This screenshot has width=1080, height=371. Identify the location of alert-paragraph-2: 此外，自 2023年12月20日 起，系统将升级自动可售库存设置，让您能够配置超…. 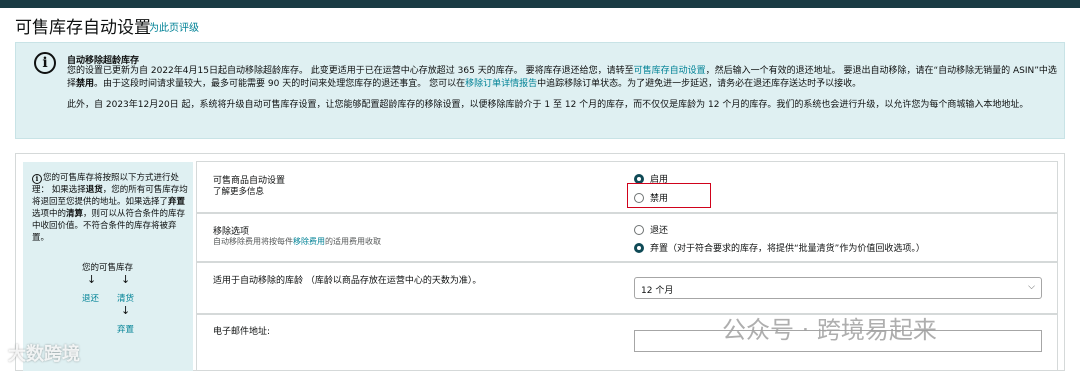
(548, 105).